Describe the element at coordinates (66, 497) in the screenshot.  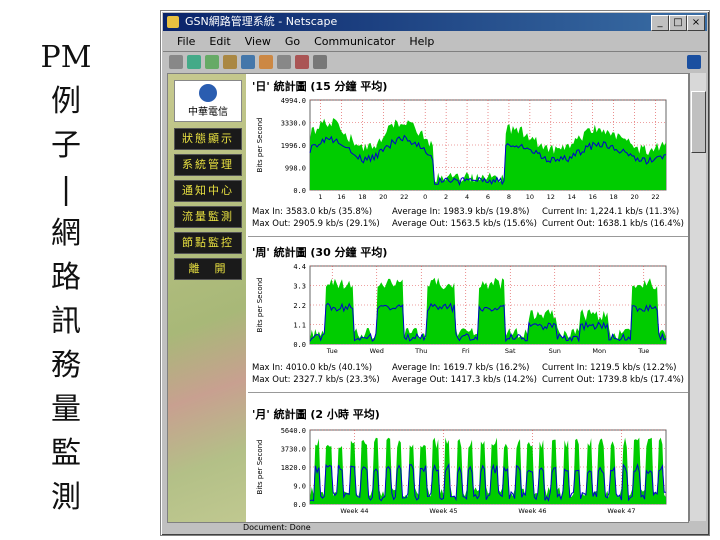
I see `slide-title-char: 測` at that location.